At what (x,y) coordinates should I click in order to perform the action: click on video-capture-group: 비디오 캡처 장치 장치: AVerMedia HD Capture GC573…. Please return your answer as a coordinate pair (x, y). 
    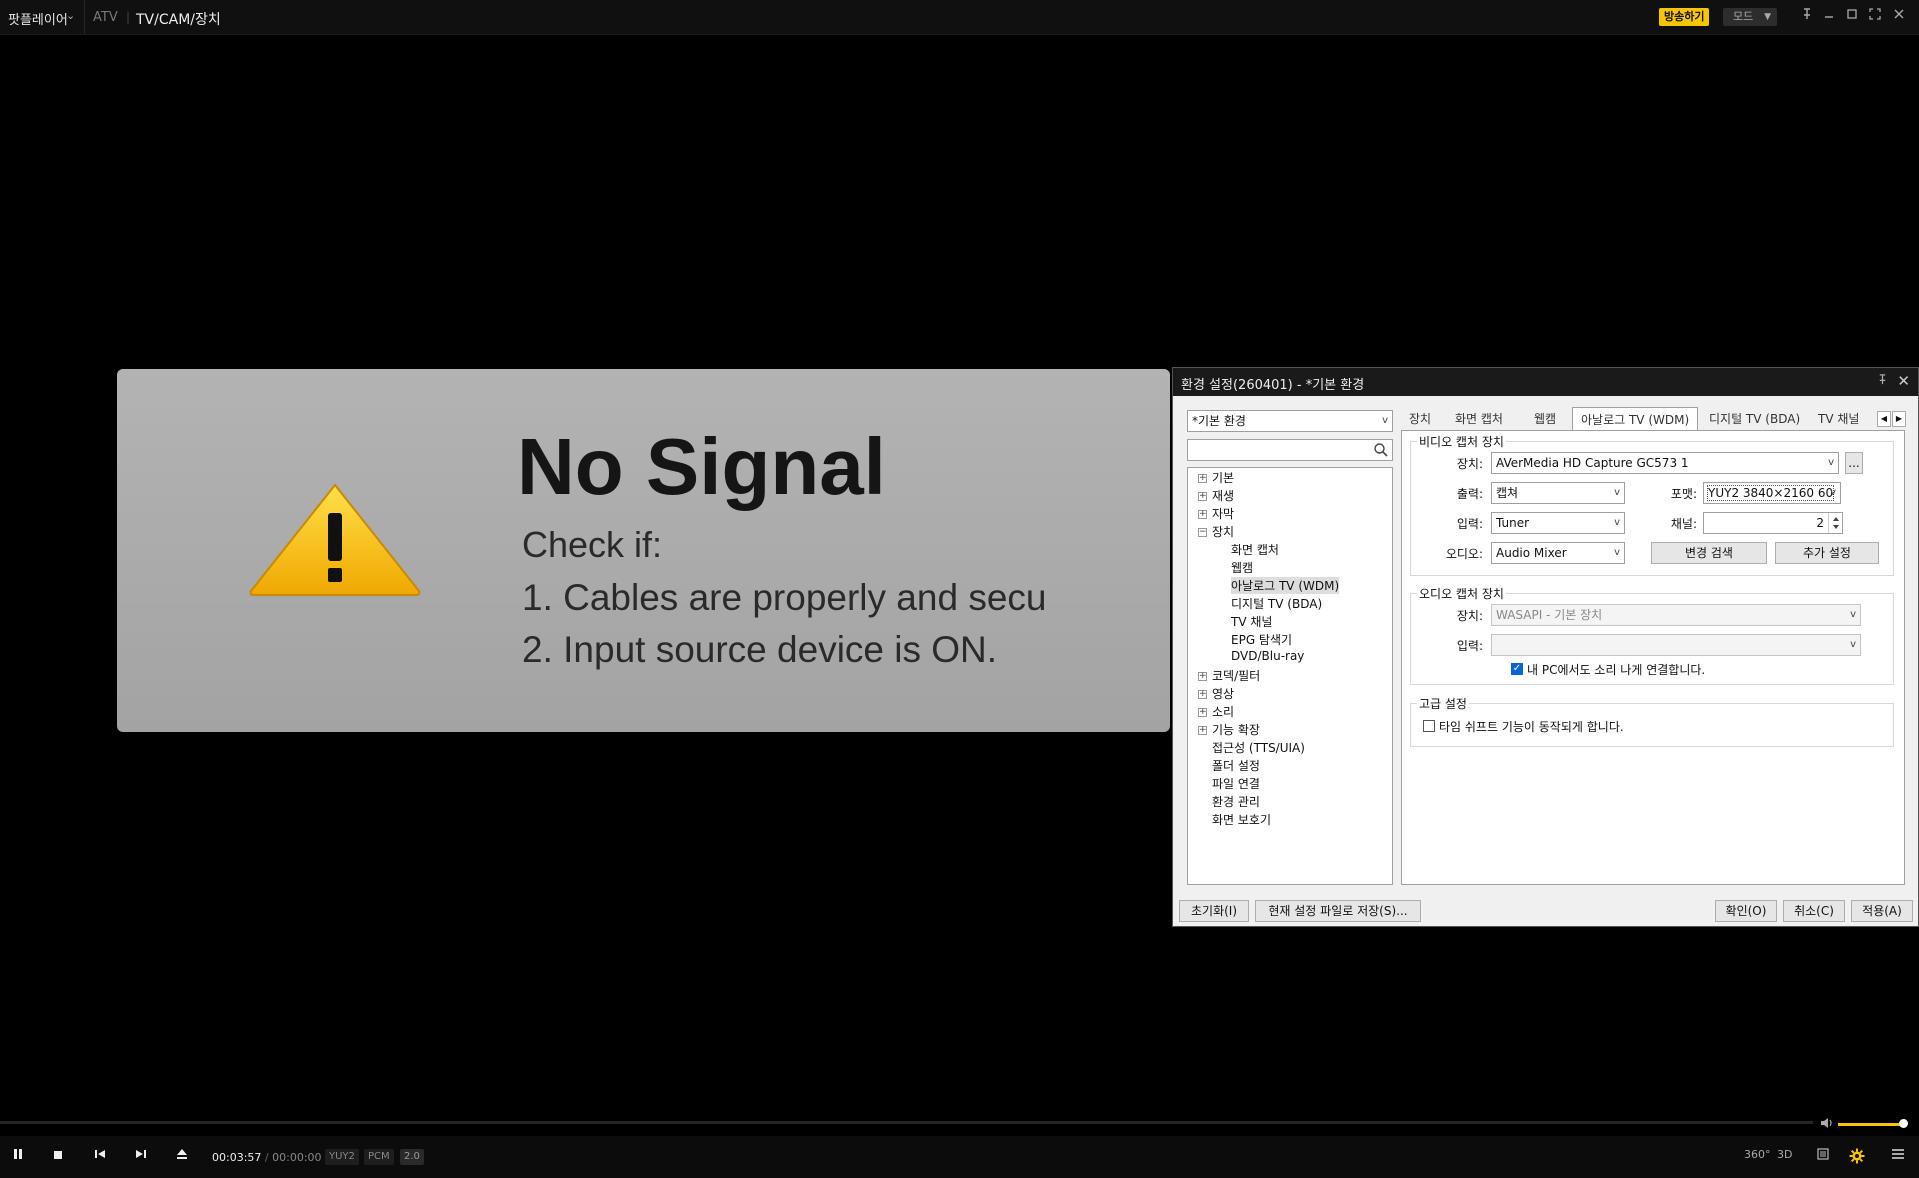
    Looking at the image, I should click on (1652, 504).